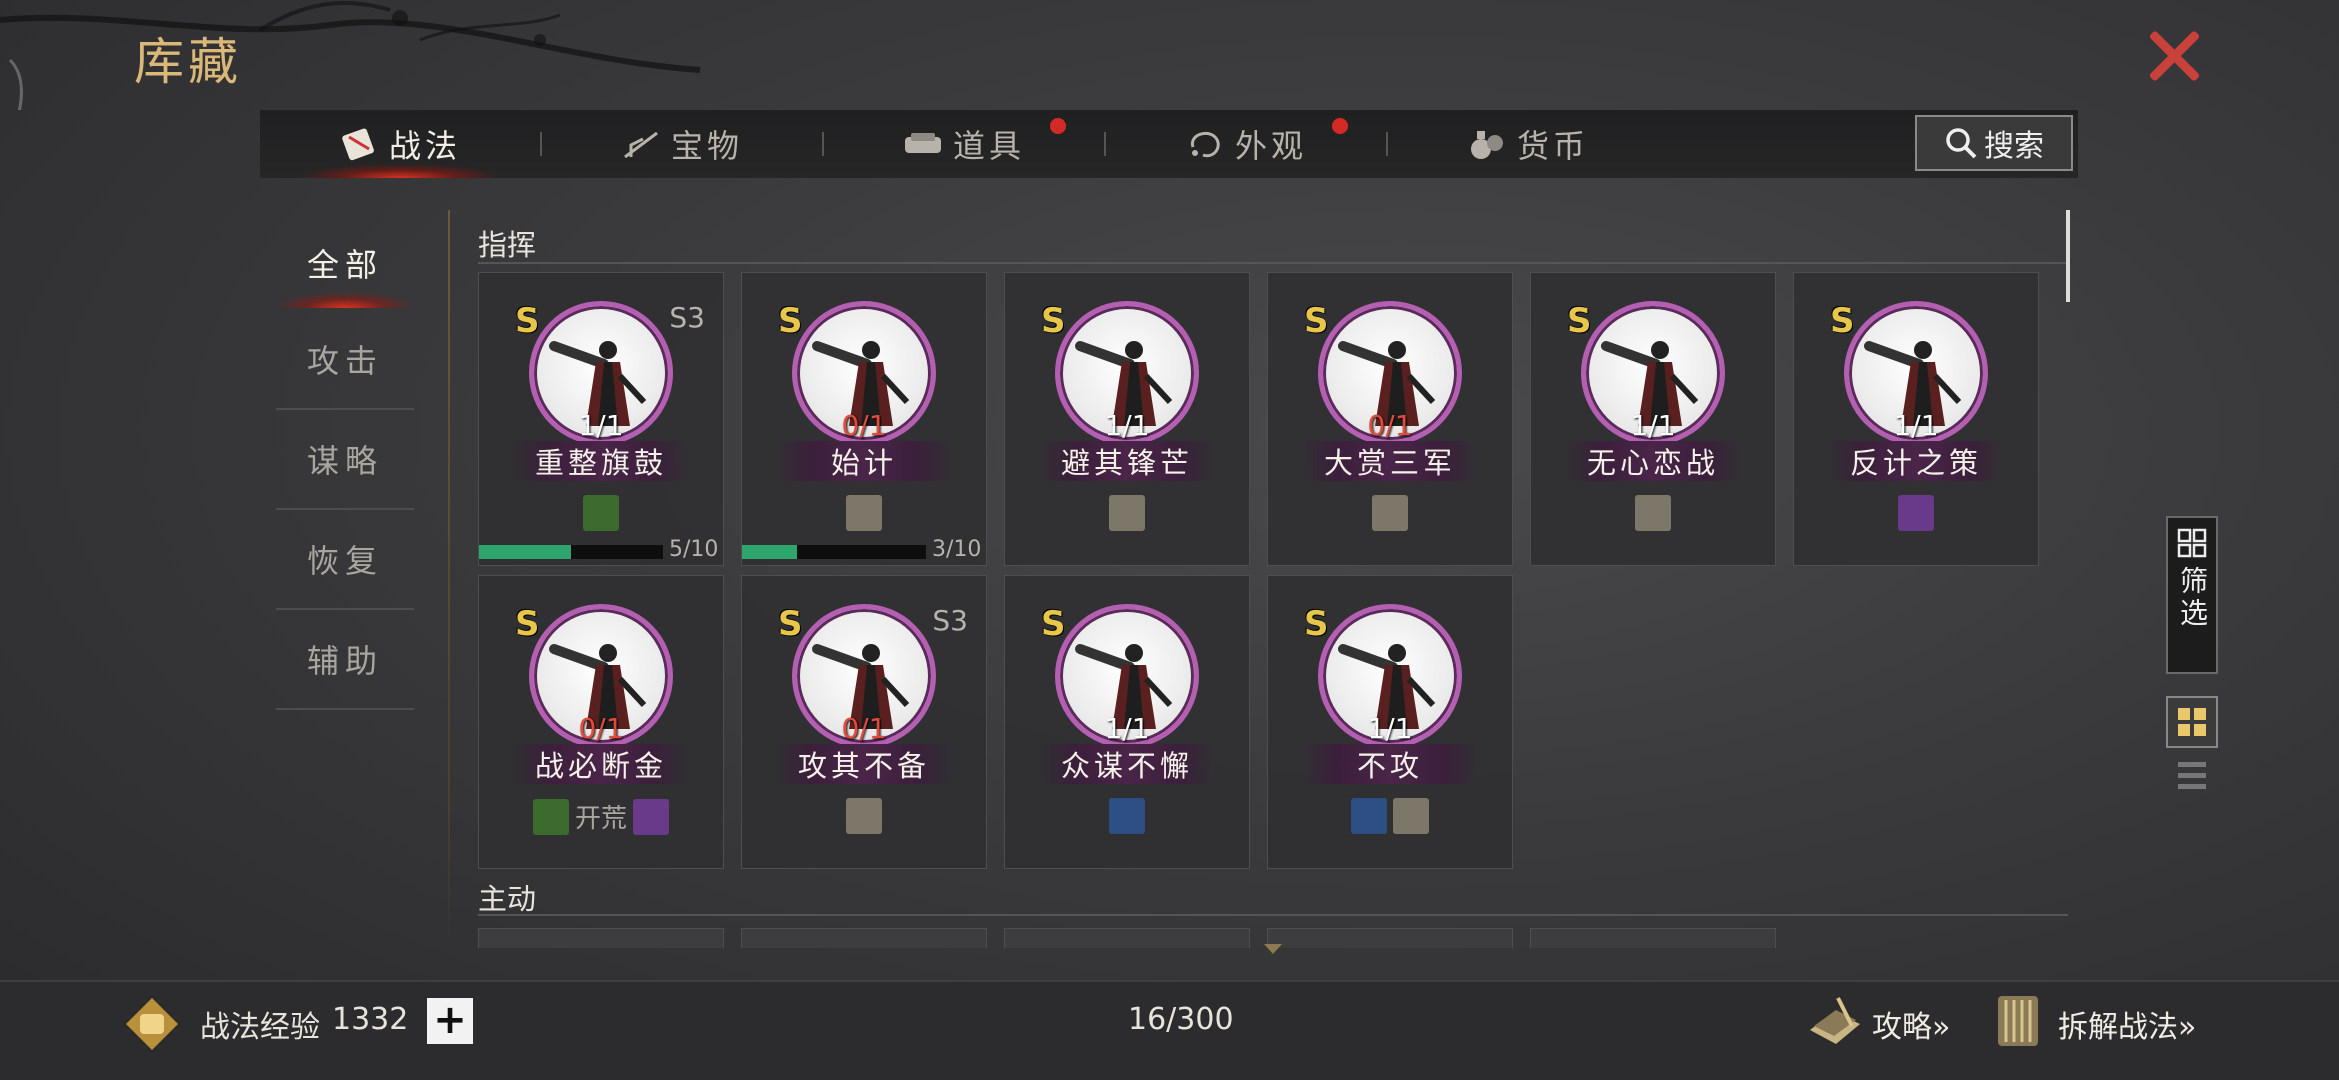 This screenshot has width=2339, height=1080. Describe the element at coordinates (1390, 419) in the screenshot. I see `tactic-card: S 0/1 大赏三军` at that location.